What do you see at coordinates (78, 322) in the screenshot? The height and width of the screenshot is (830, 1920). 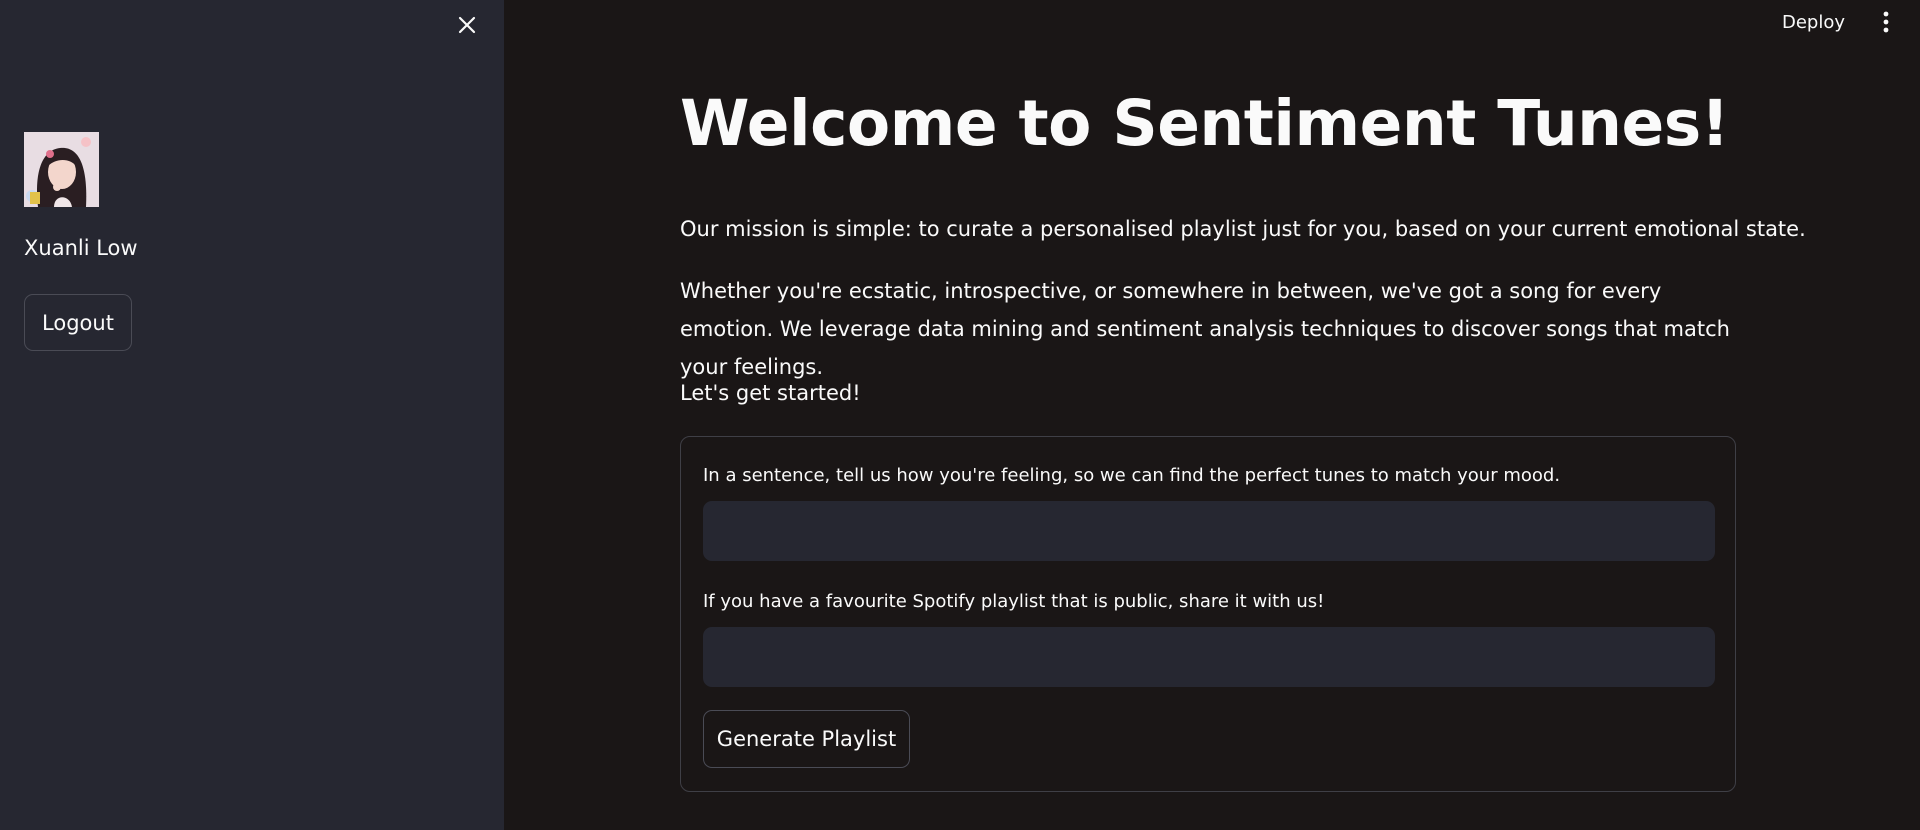 I see `logout-button: Logout` at bounding box center [78, 322].